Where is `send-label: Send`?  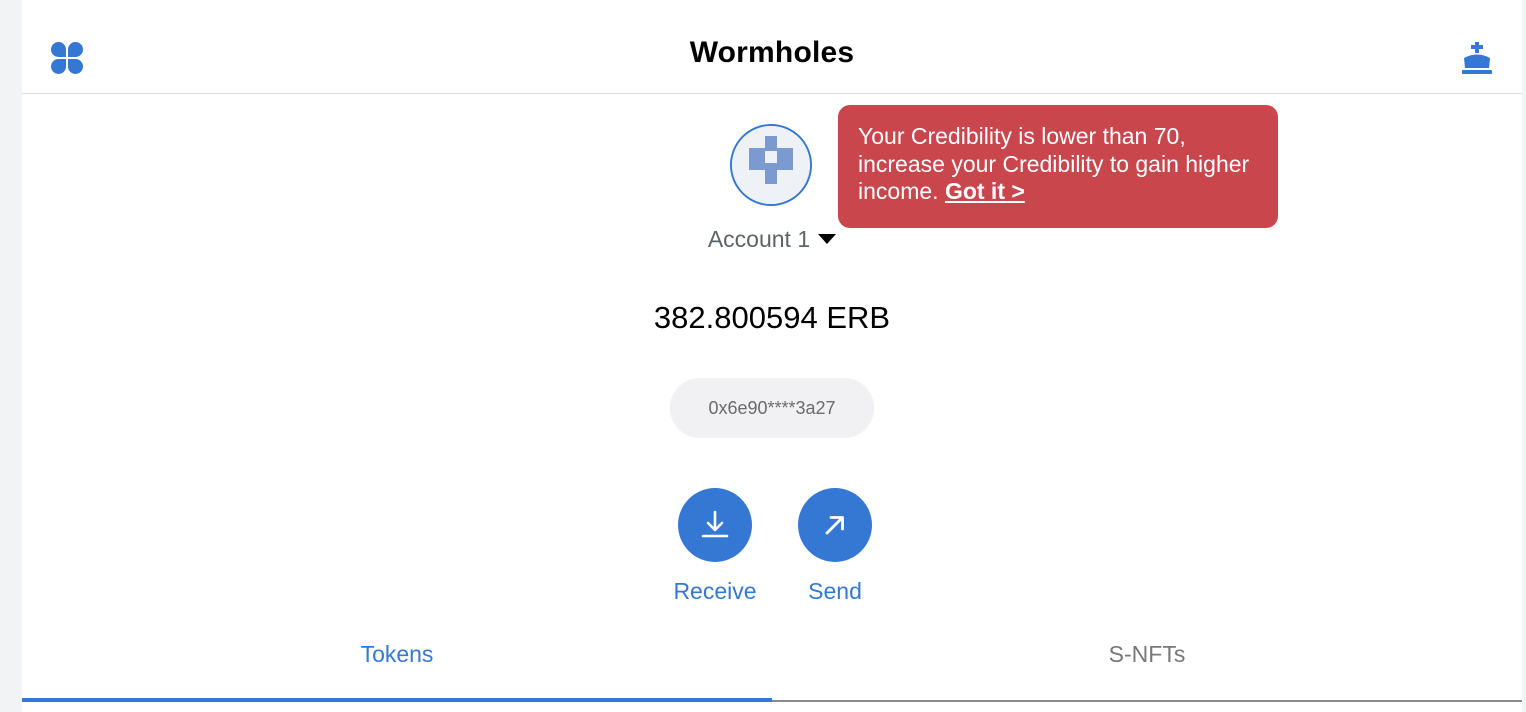
send-label: Send is located at coordinates (835, 591).